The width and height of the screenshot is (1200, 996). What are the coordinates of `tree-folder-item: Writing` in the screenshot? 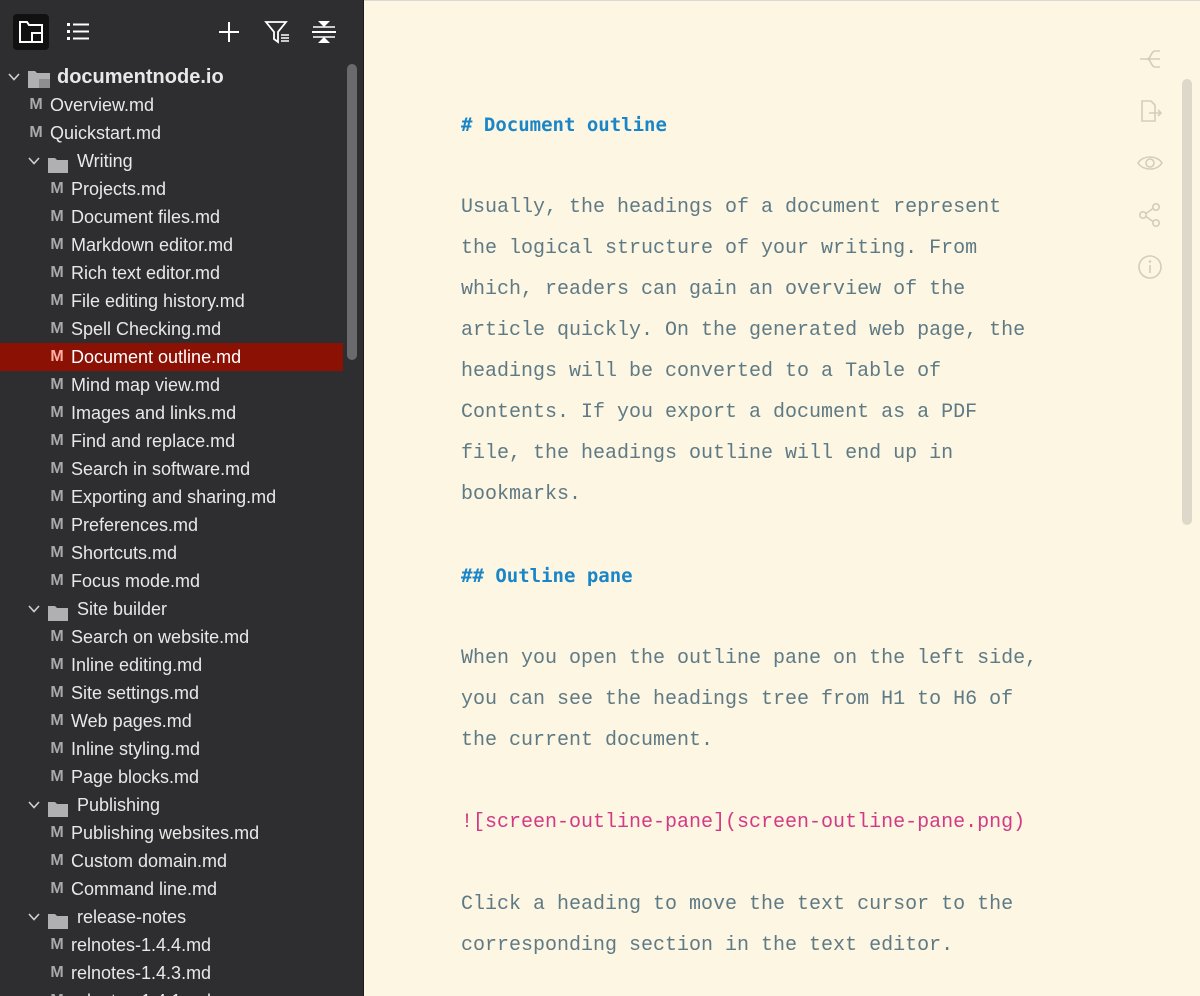 It's located at (171, 161).